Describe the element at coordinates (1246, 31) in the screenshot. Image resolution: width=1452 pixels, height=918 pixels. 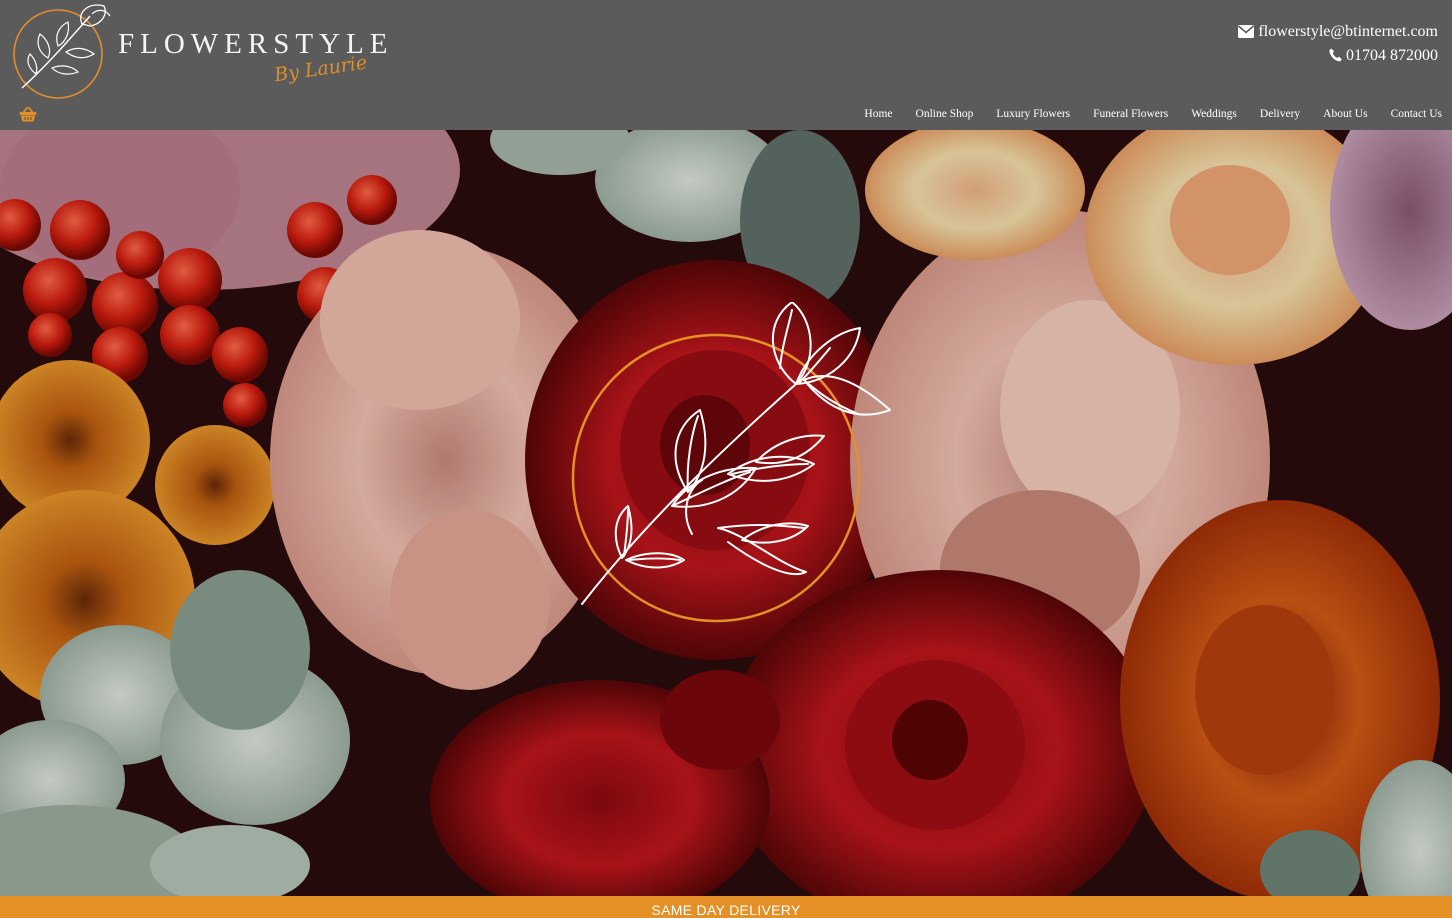
I see `envelope-icon` at that location.